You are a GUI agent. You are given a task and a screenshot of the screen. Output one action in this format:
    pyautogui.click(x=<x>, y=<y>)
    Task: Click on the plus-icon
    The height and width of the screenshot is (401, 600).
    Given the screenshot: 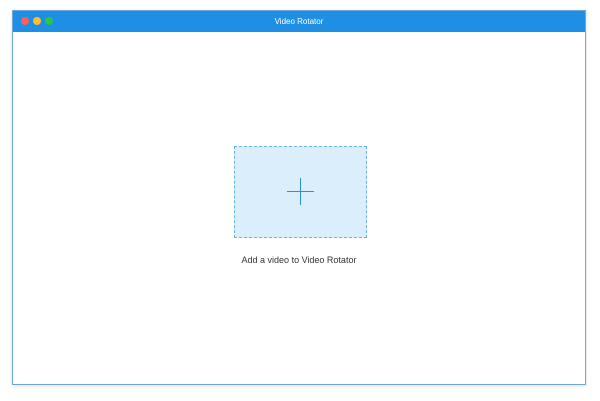 What is the action you would take?
    pyautogui.click(x=300, y=191)
    